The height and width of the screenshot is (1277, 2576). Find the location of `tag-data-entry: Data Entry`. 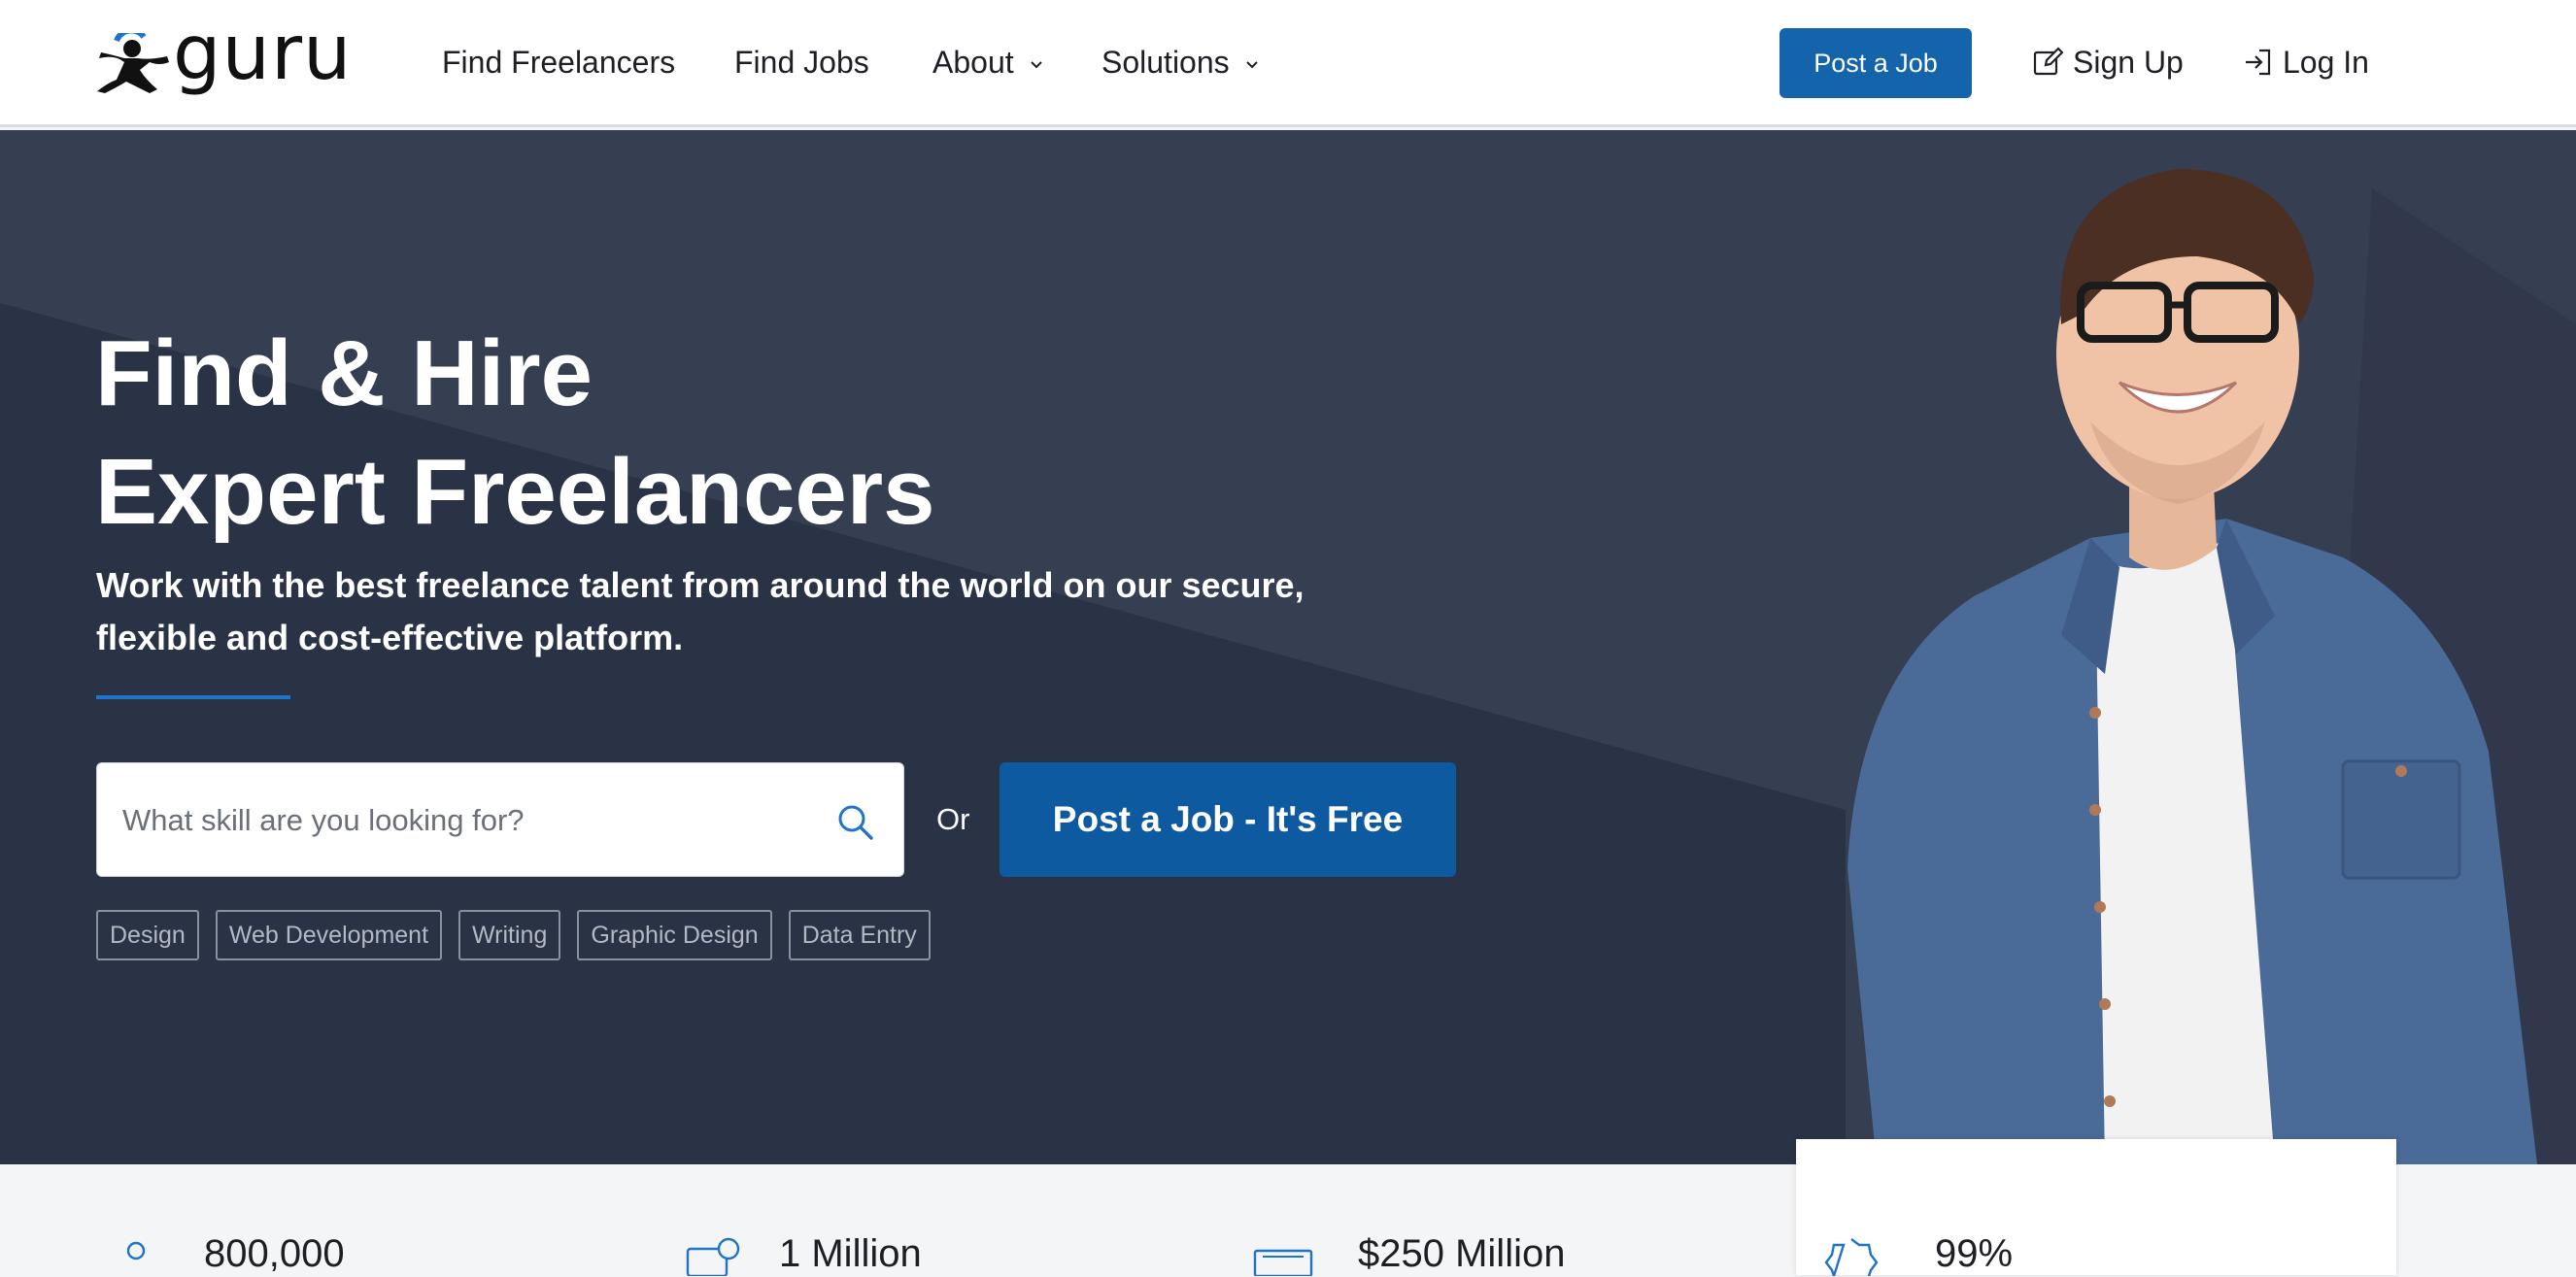

tag-data-entry: Data Entry is located at coordinates (859, 935).